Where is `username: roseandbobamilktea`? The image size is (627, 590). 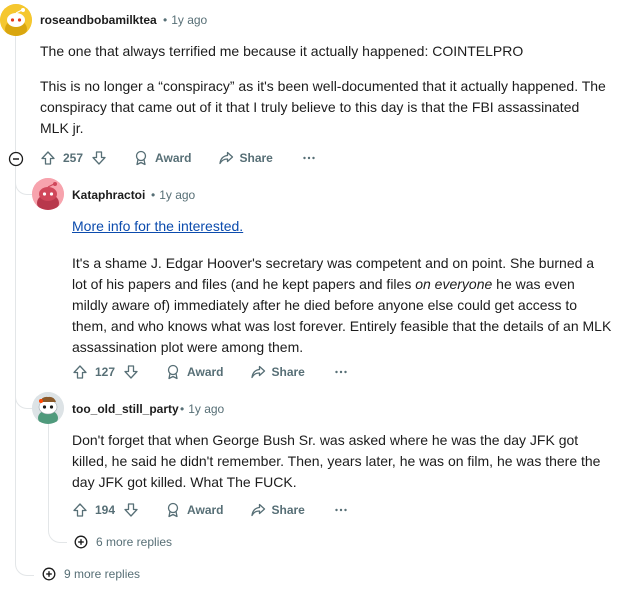 username: roseandbobamilktea is located at coordinates (98, 20).